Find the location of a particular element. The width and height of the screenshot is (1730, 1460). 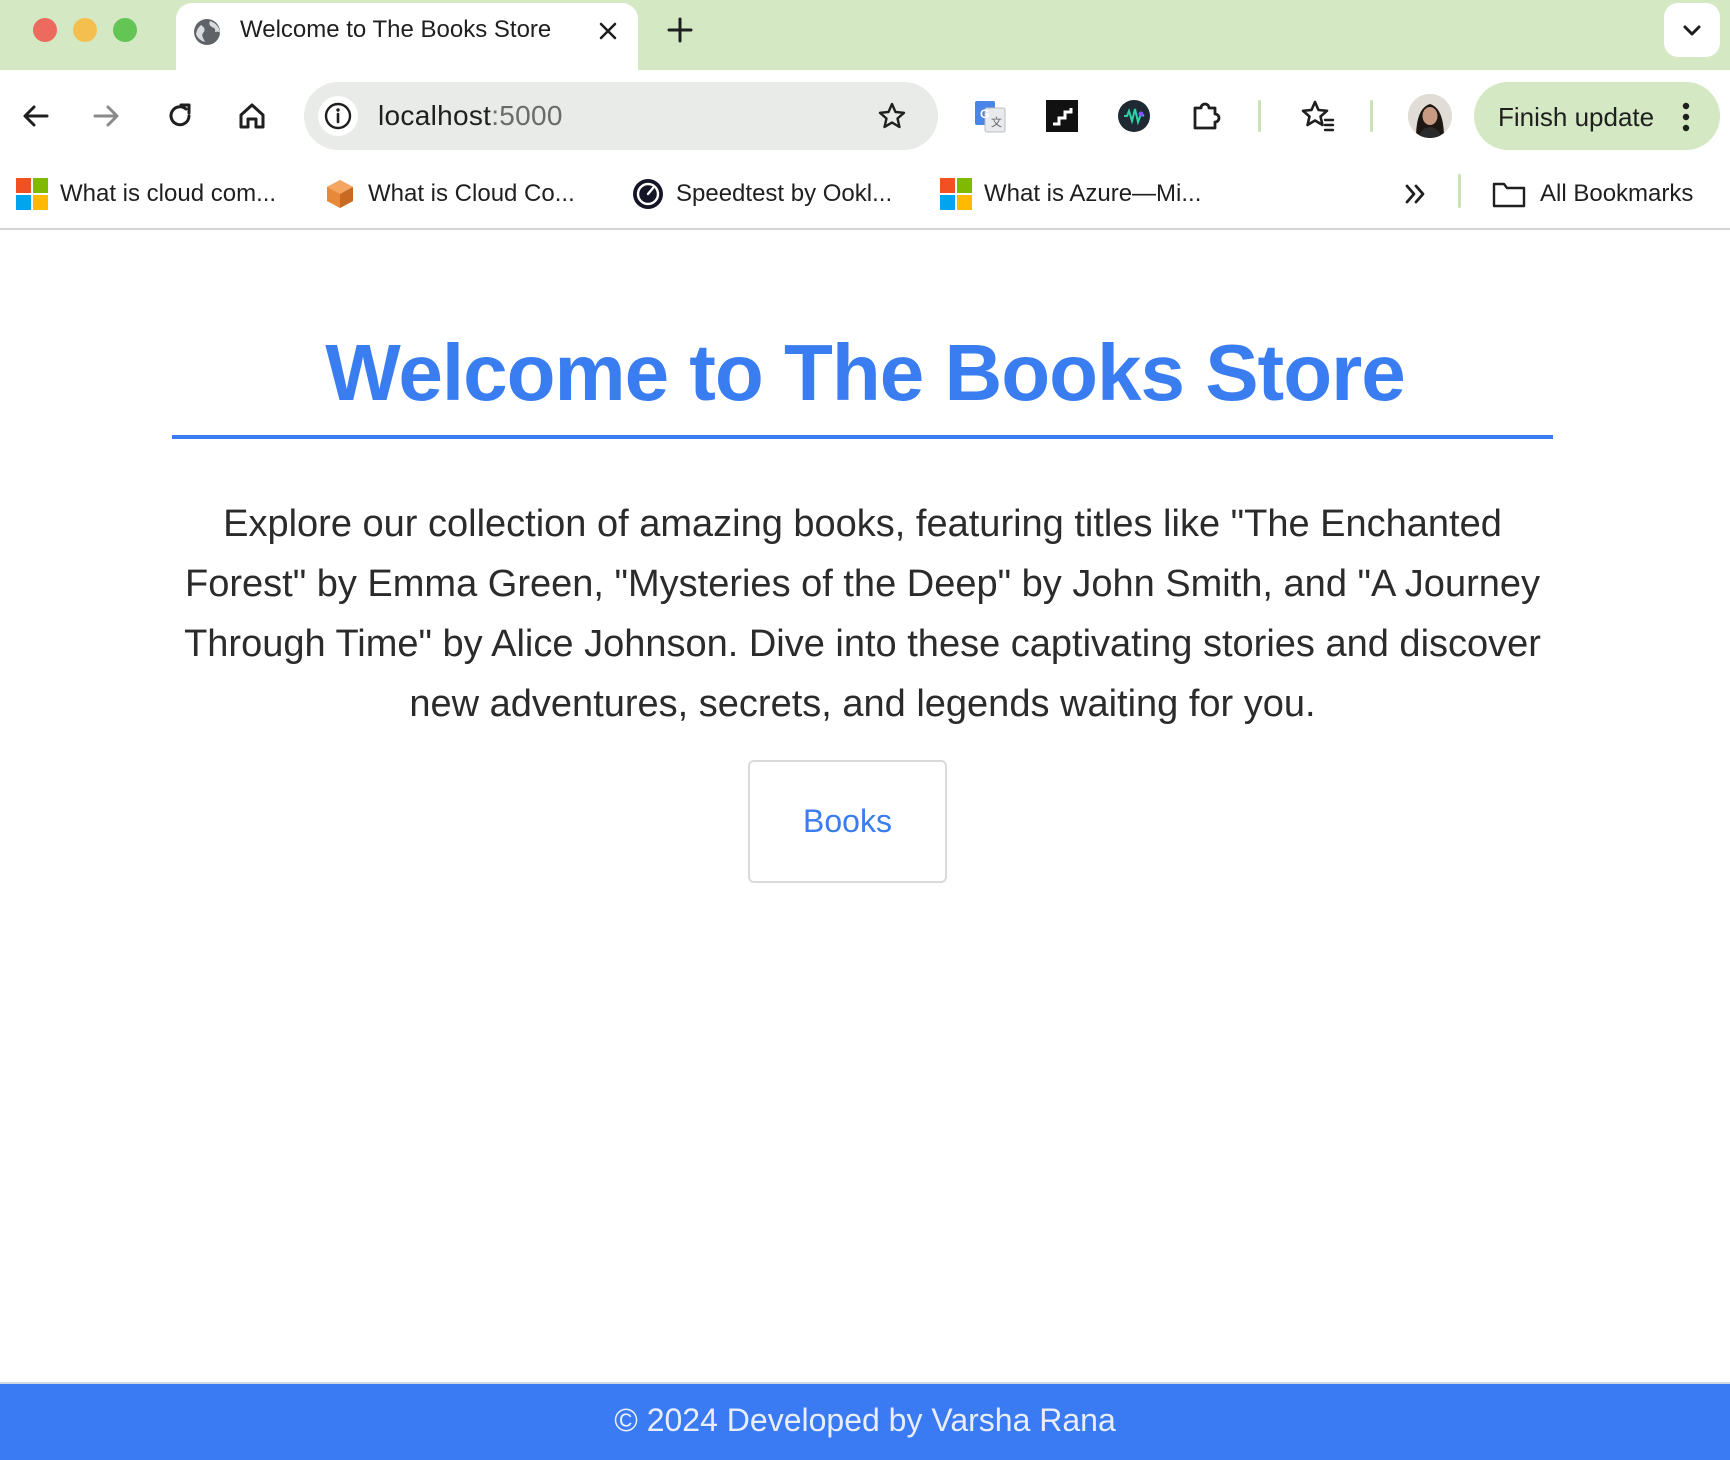

black-square-extension is located at coordinates (1062, 116).